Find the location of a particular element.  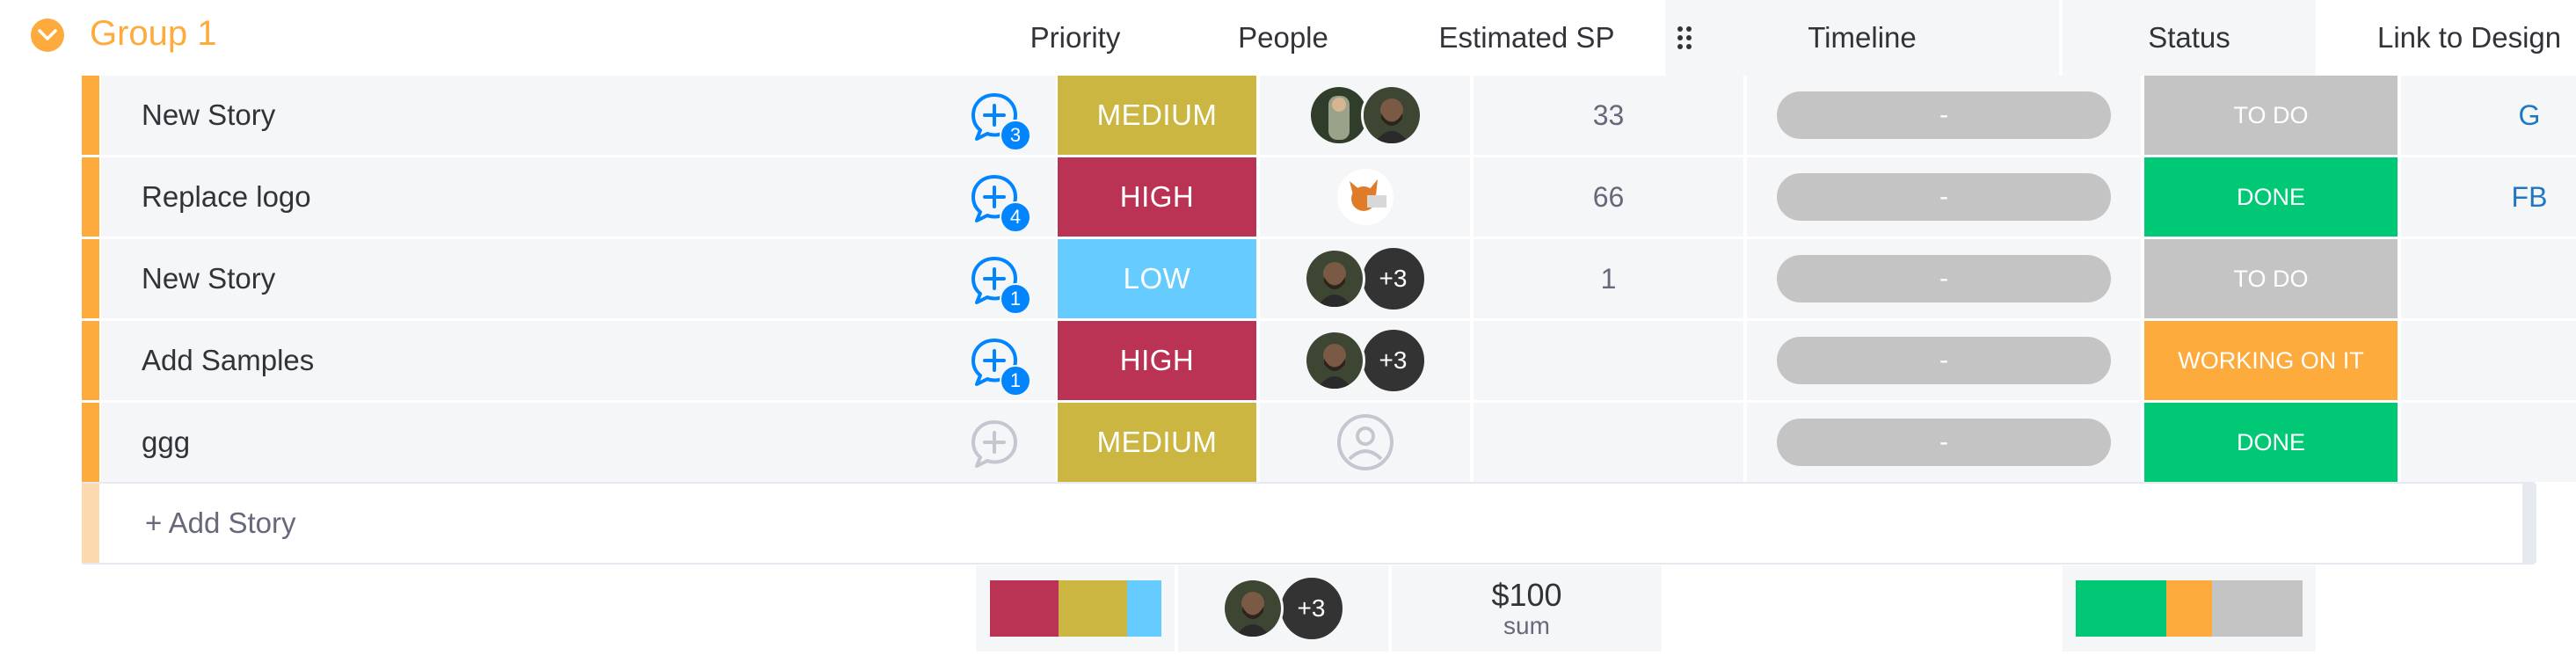

design-link: FB is located at coordinates (2530, 197).